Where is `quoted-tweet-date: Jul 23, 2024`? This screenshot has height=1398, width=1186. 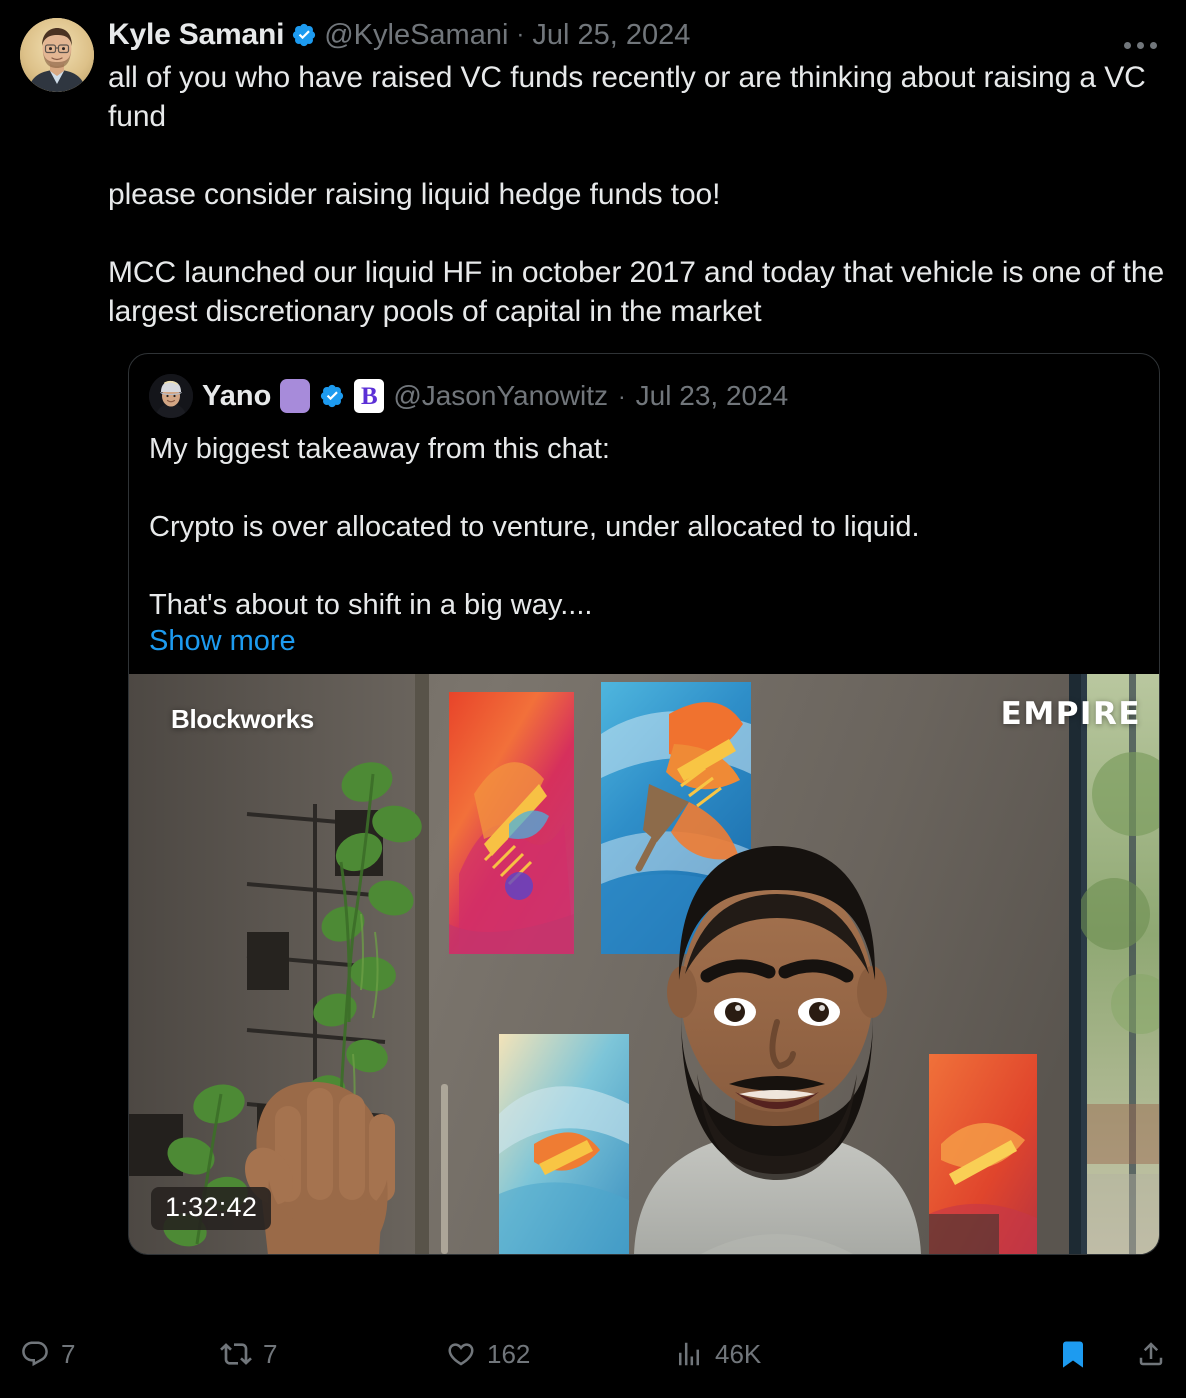 quoted-tweet-date: Jul 23, 2024 is located at coordinates (712, 396).